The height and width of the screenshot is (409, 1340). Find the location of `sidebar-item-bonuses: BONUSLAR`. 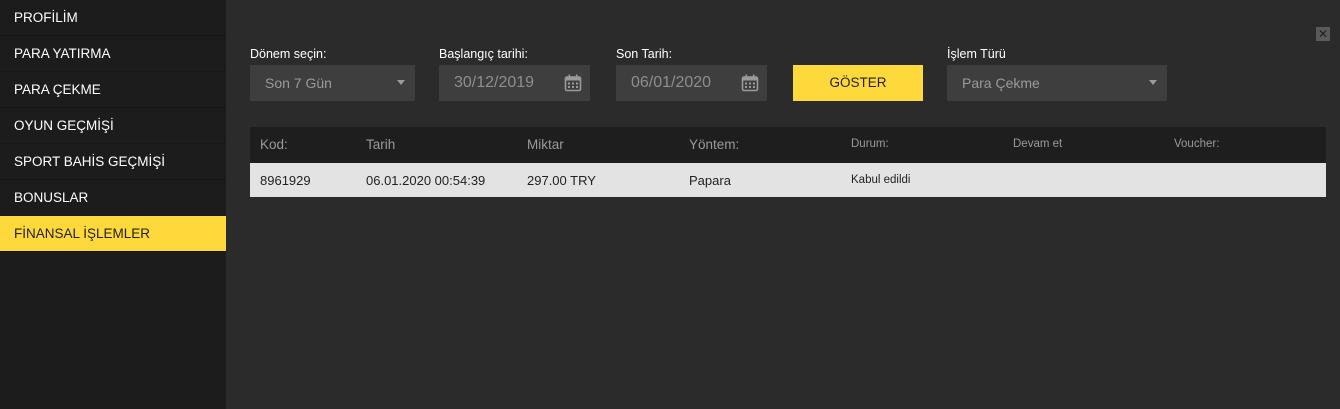

sidebar-item-bonuses: BONUSLAR is located at coordinates (113, 198).